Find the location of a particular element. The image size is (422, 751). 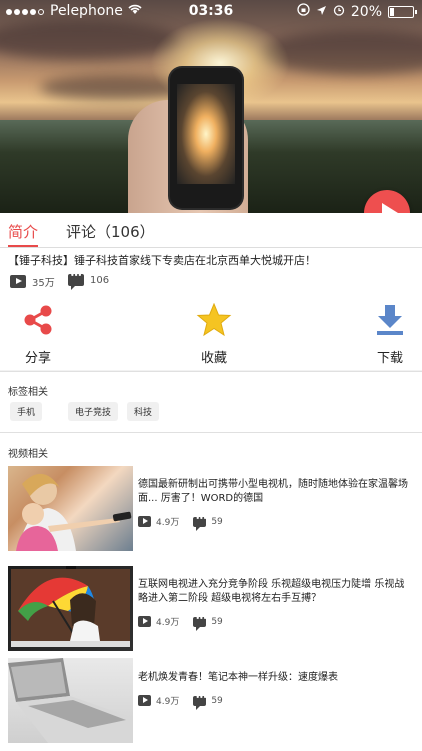

related-section-title: 视频相关 is located at coordinates (28, 454).